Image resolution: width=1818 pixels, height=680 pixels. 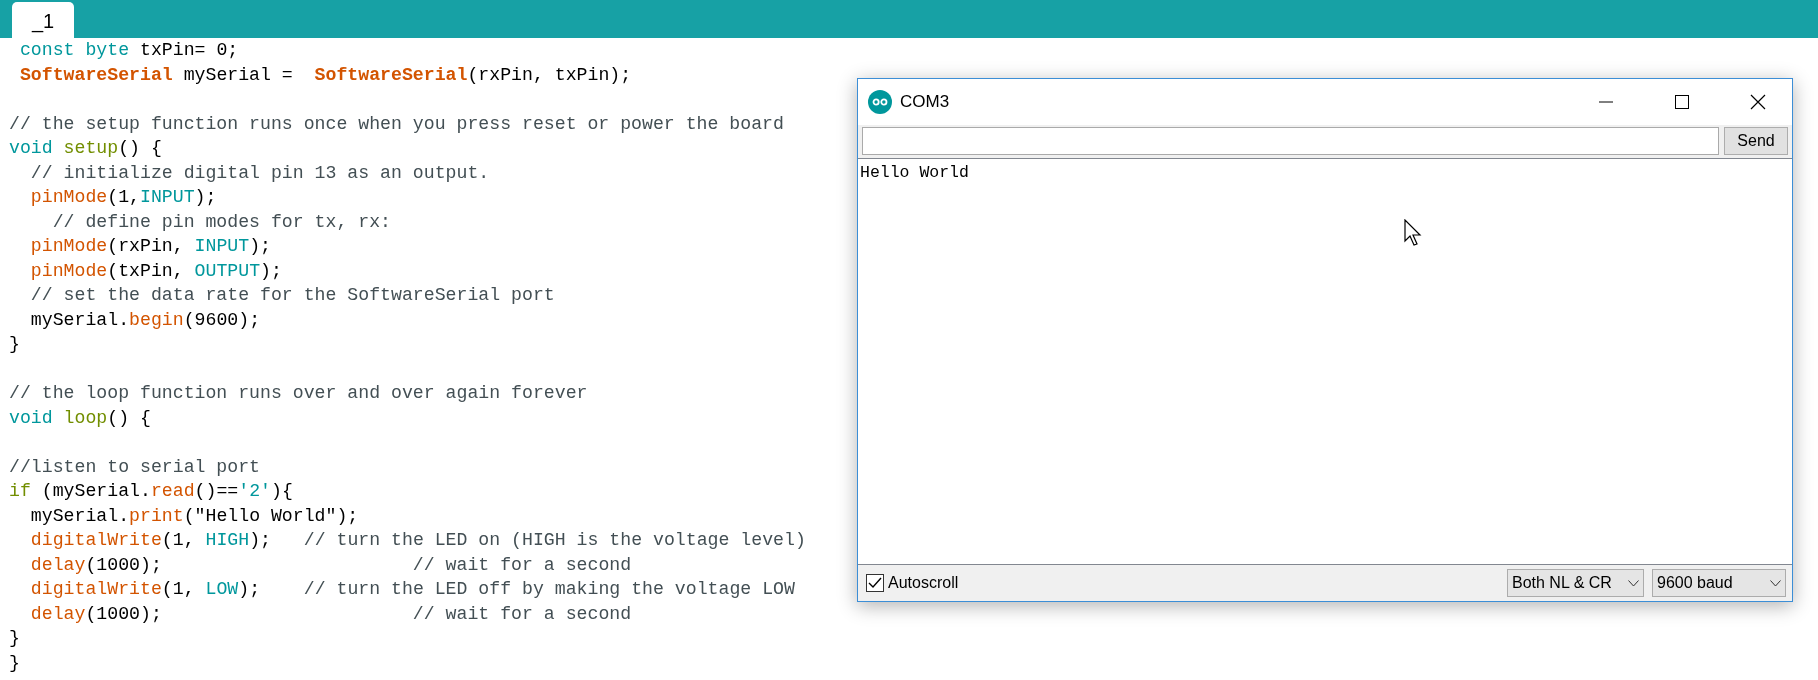 What do you see at coordinates (123, 197) in the screenshot?
I see `code-line: pinMode(1,INPUT);` at bounding box center [123, 197].